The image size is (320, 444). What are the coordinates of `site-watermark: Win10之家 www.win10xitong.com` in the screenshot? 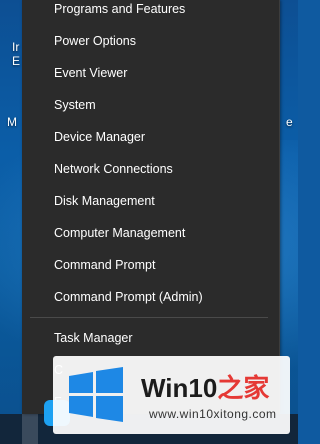 It's located at (171, 395).